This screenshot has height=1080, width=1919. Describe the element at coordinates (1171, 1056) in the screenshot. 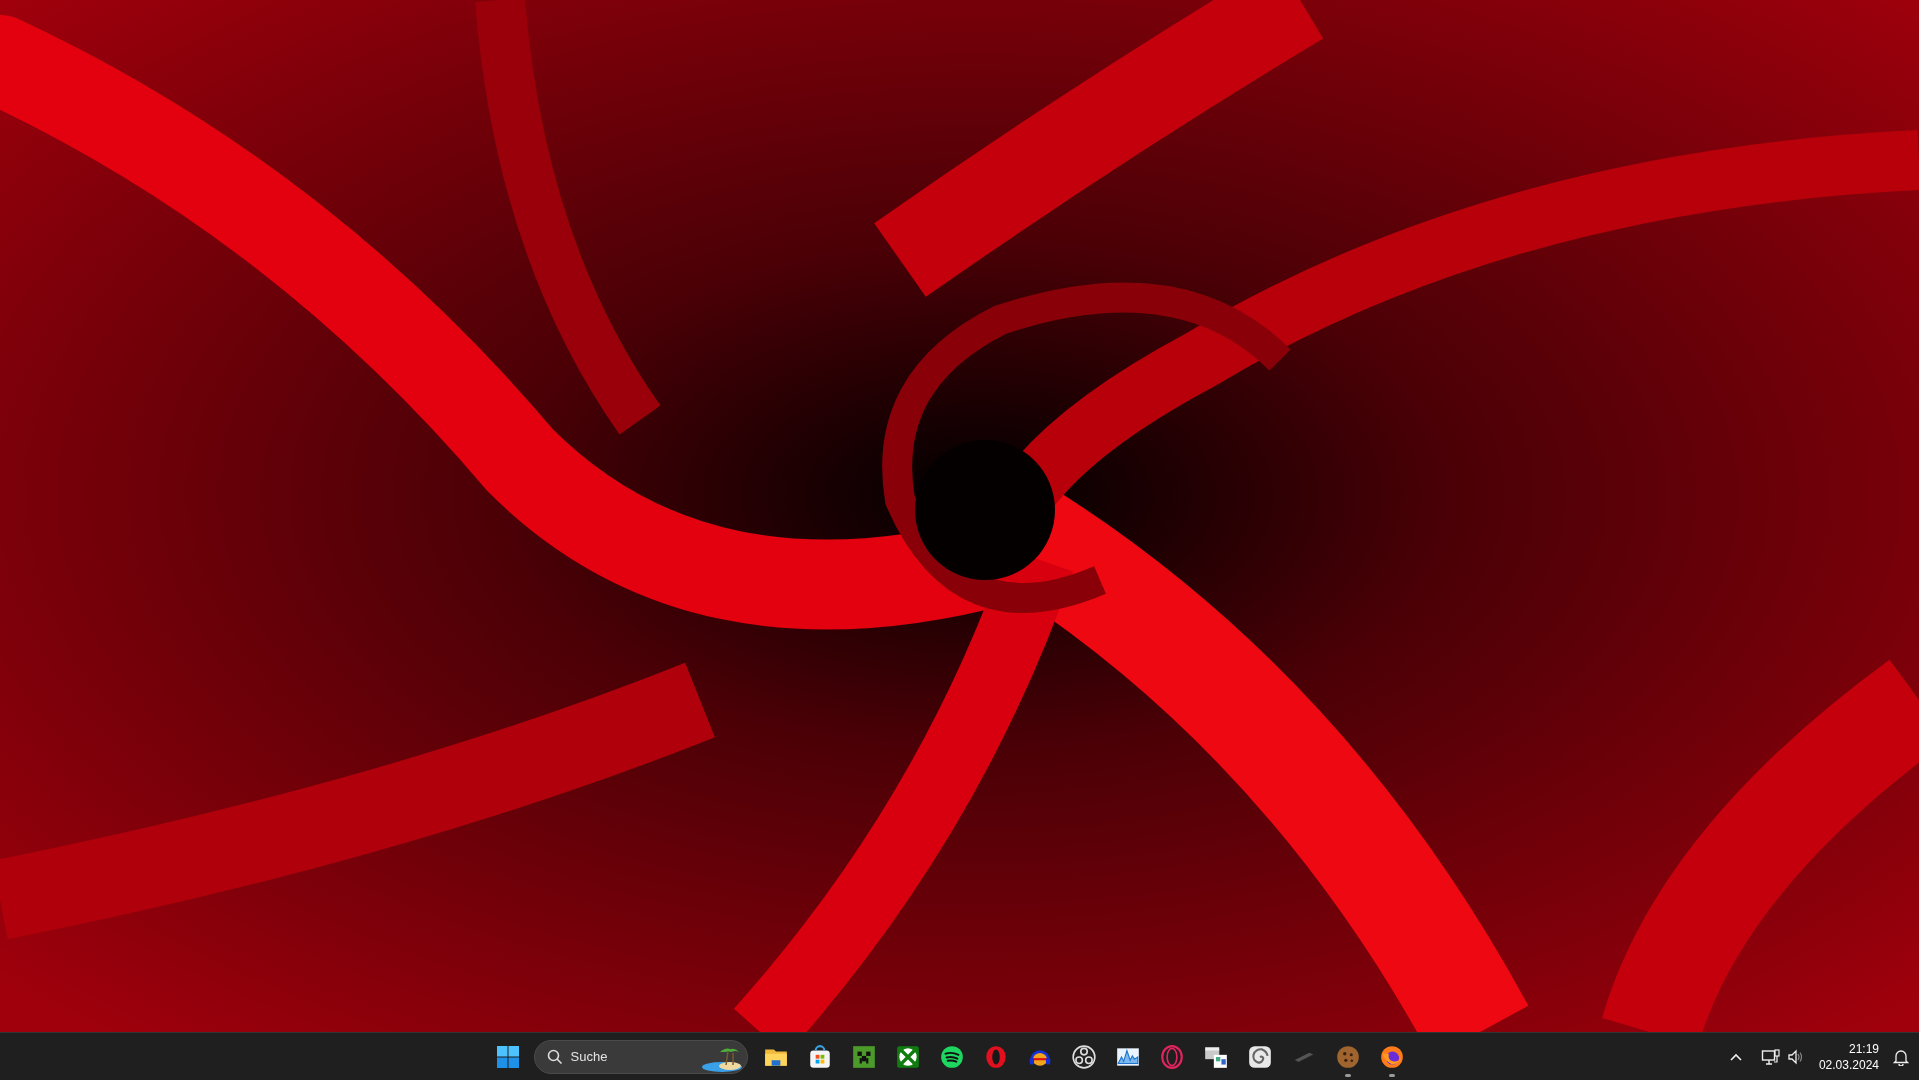

I see `ring-icon` at that location.